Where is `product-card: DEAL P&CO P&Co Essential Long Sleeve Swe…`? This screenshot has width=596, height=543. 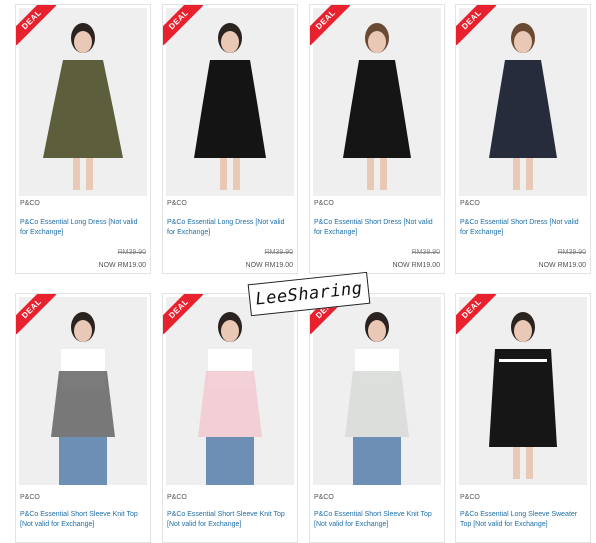 product-card: DEAL P&CO P&Co Essential Long Sleeve Swe… is located at coordinates (523, 418).